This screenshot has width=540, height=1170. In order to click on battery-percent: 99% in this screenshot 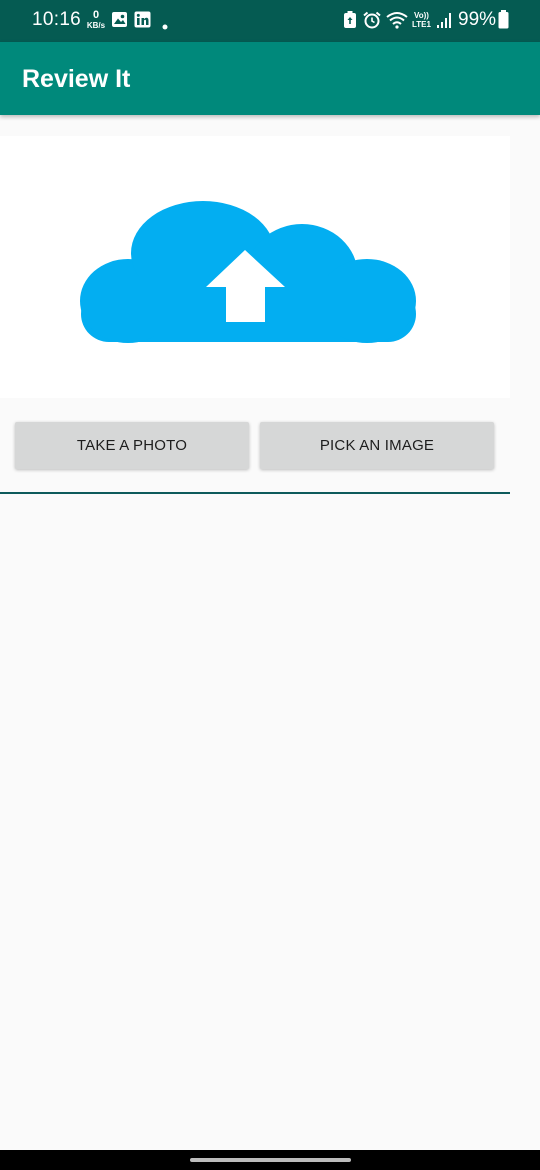, I will do `click(477, 19)`.